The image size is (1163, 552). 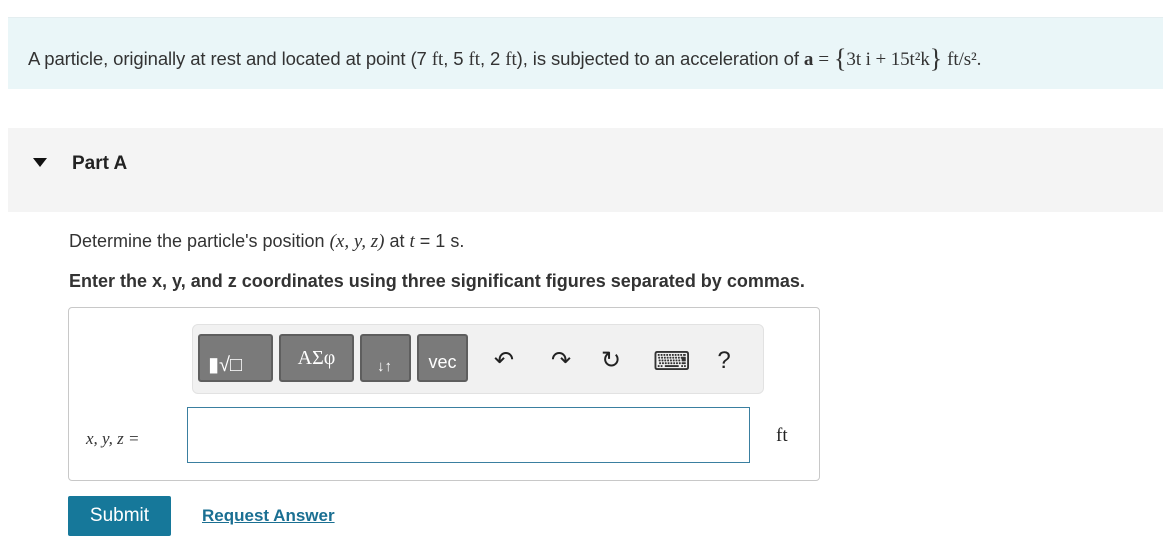 I want to click on collapse-caret-icon, so click(x=40, y=162).